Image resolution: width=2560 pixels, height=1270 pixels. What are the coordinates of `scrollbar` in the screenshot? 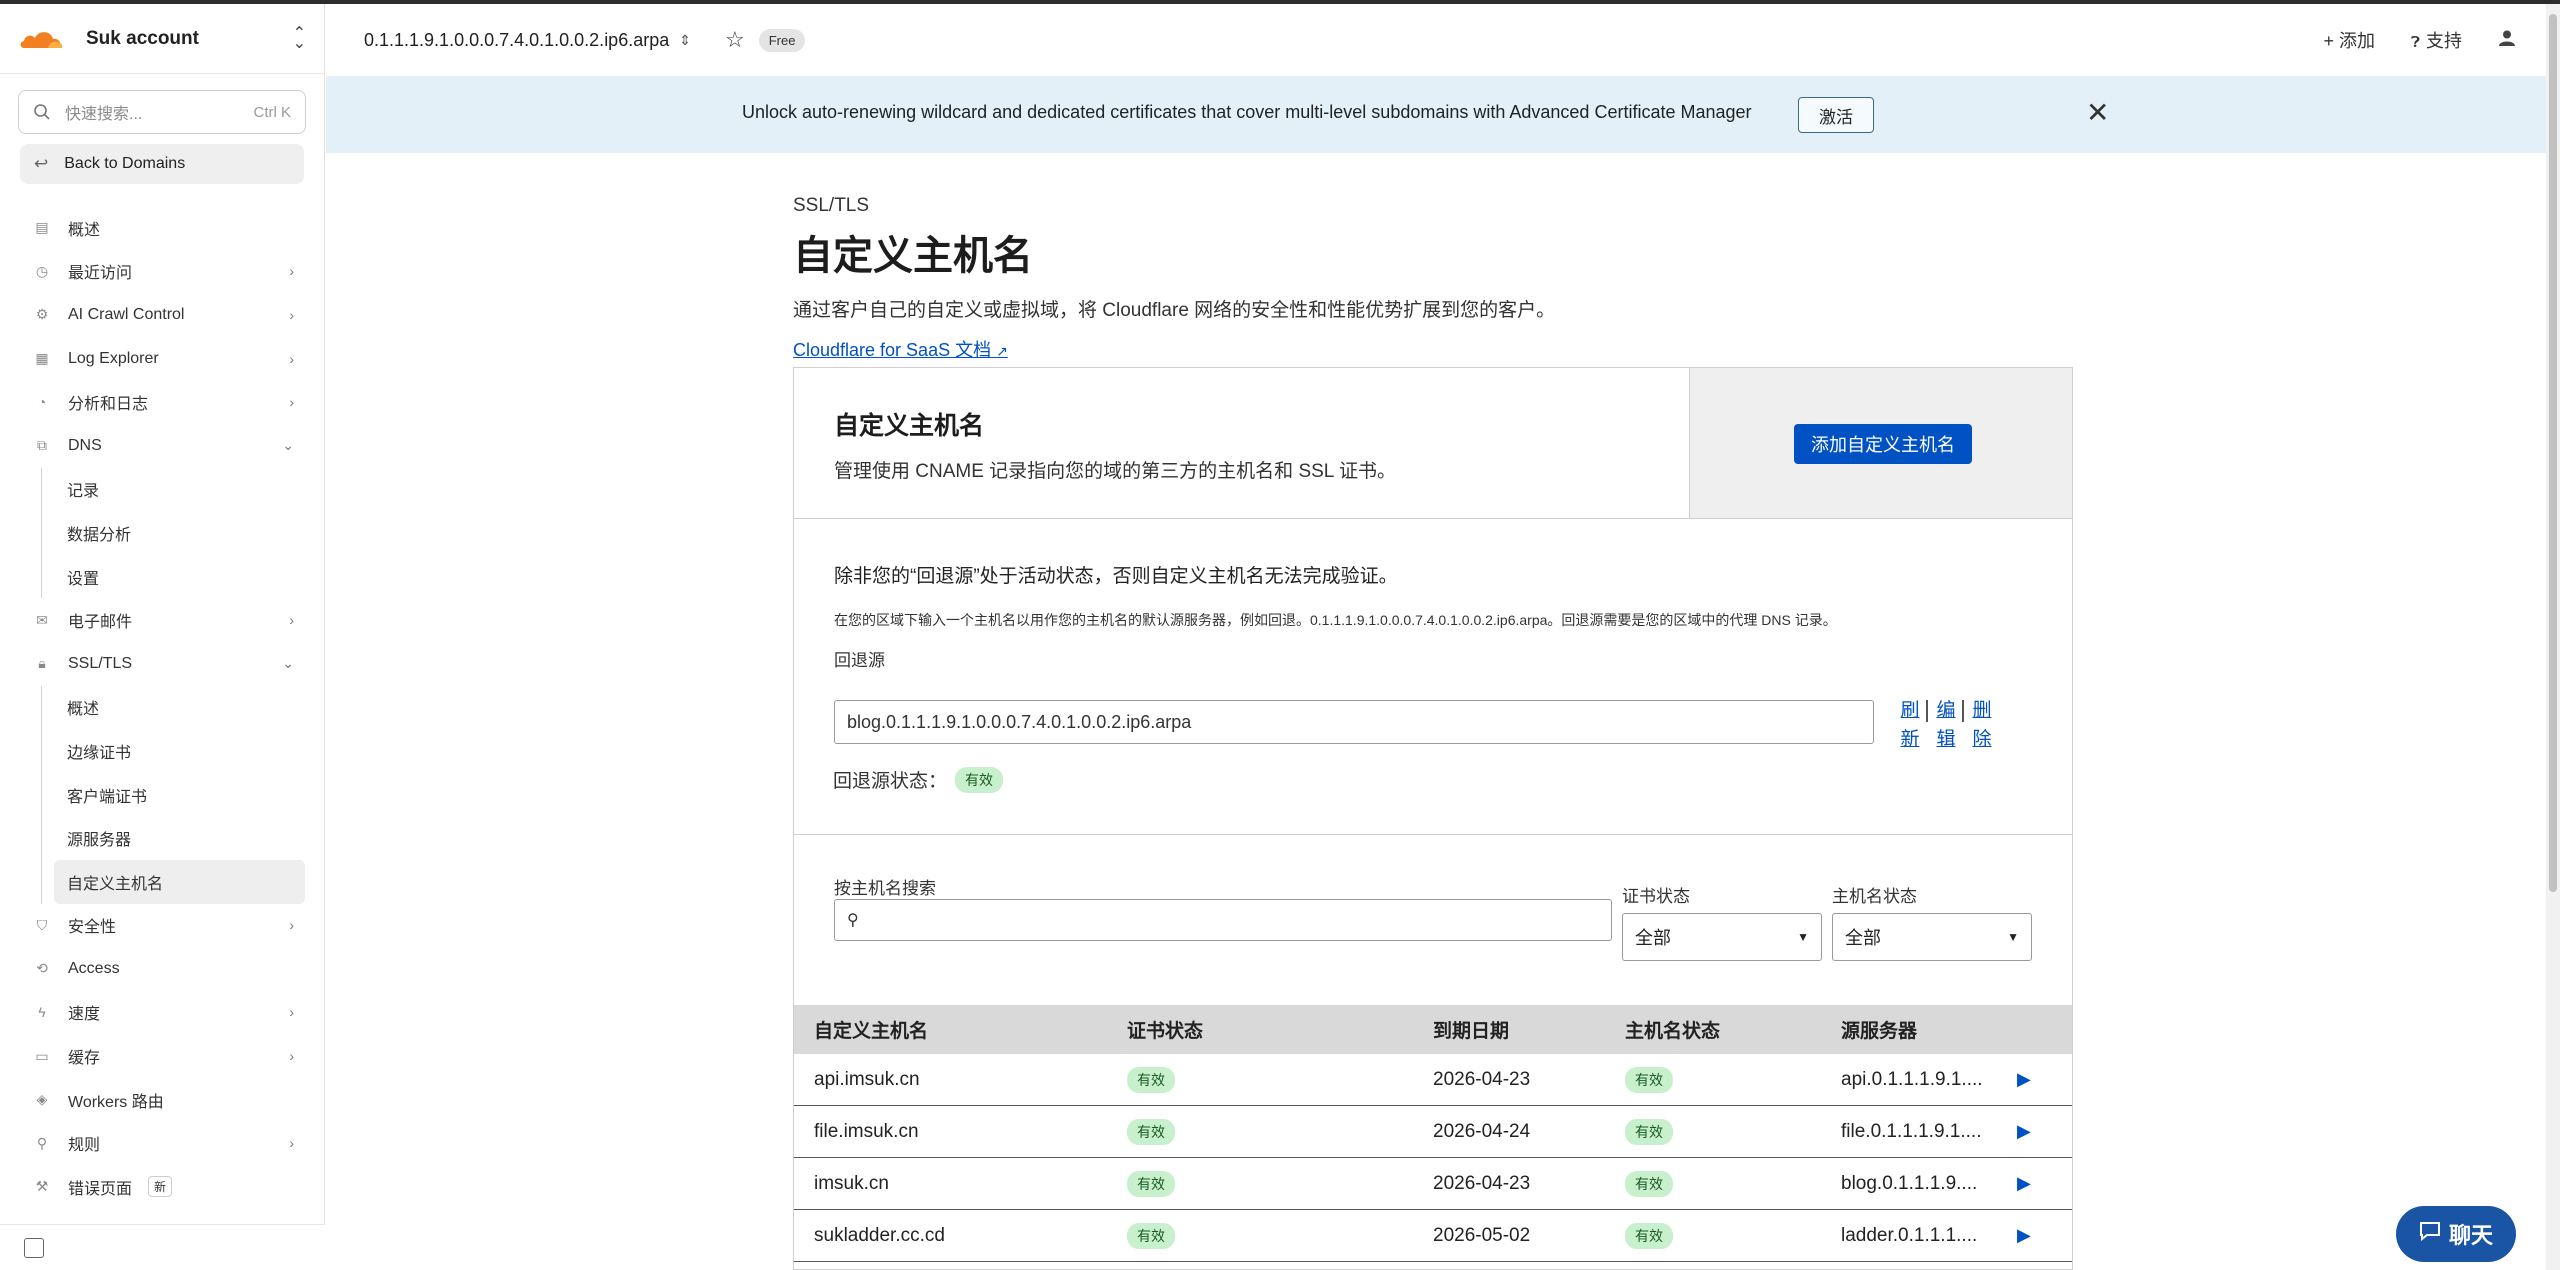 It's located at (2553, 637).